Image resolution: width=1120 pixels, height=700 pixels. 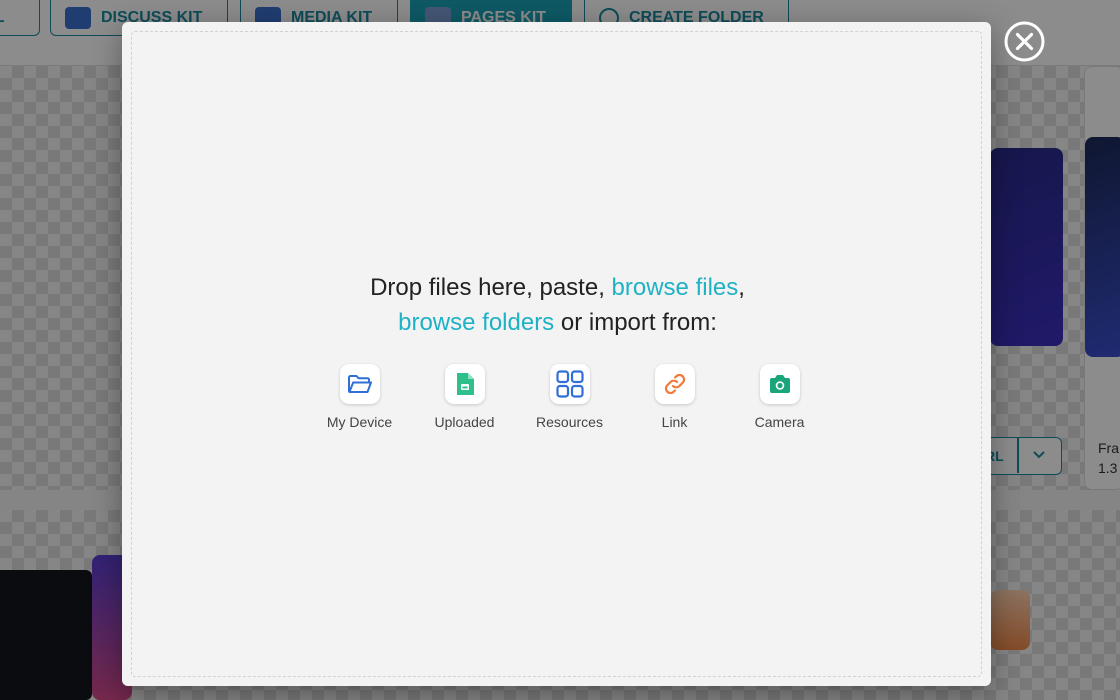 What do you see at coordinates (464, 422) in the screenshot?
I see `source-label-uploaded: Uploaded` at bounding box center [464, 422].